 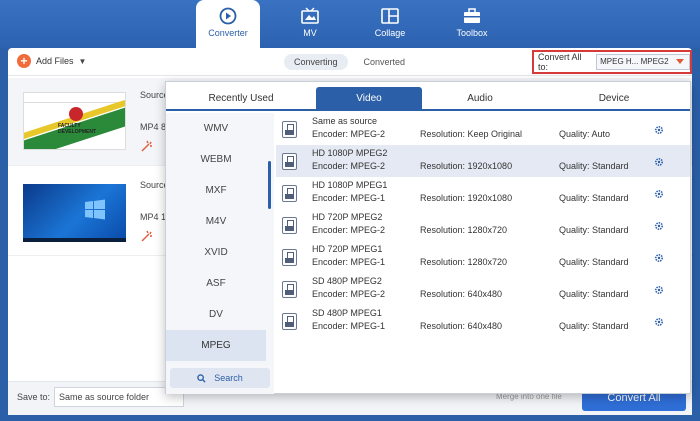 What do you see at coordinates (350, 185) in the screenshot?
I see `format-name: HD 1080P MPEG1` at bounding box center [350, 185].